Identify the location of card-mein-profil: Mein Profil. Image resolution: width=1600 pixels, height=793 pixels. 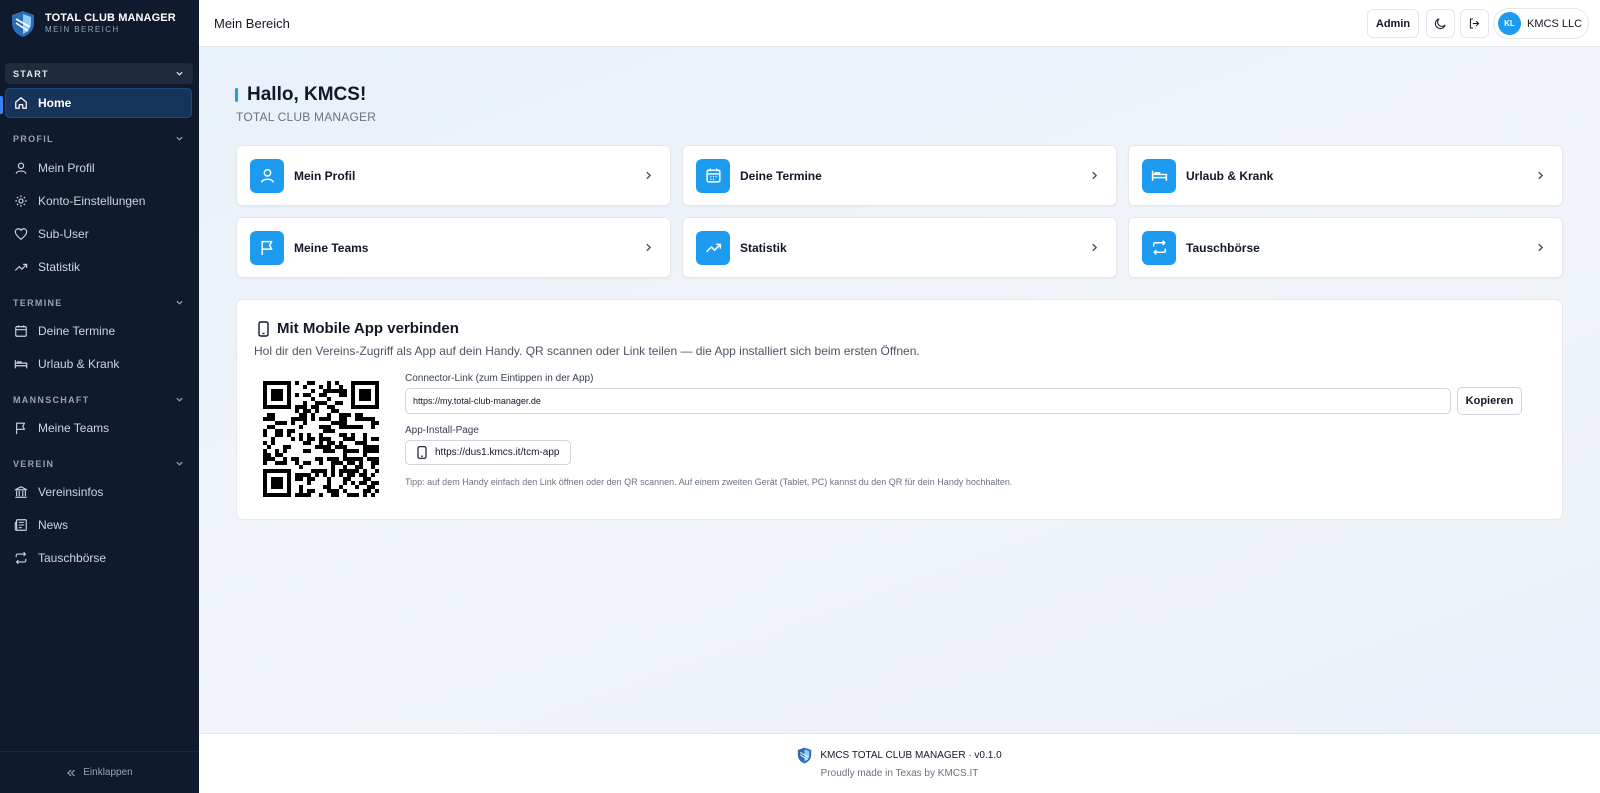
(453, 175).